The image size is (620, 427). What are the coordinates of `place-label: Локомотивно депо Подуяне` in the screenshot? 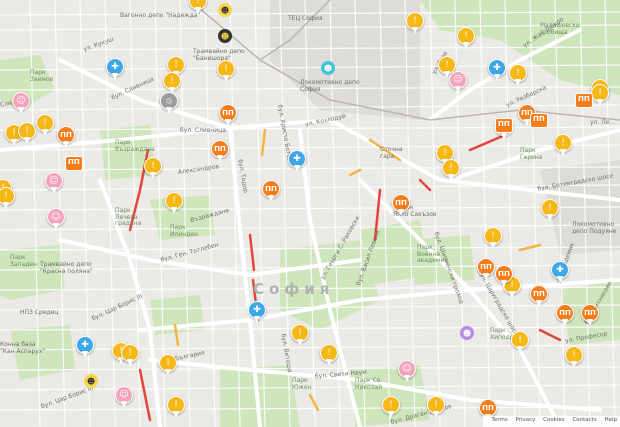 It's located at (594, 228).